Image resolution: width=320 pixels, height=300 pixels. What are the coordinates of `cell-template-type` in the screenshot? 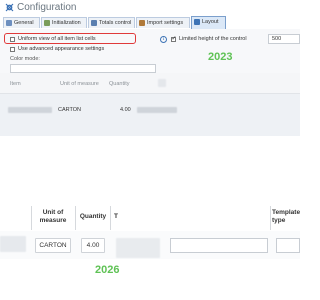 It's located at (288, 245).